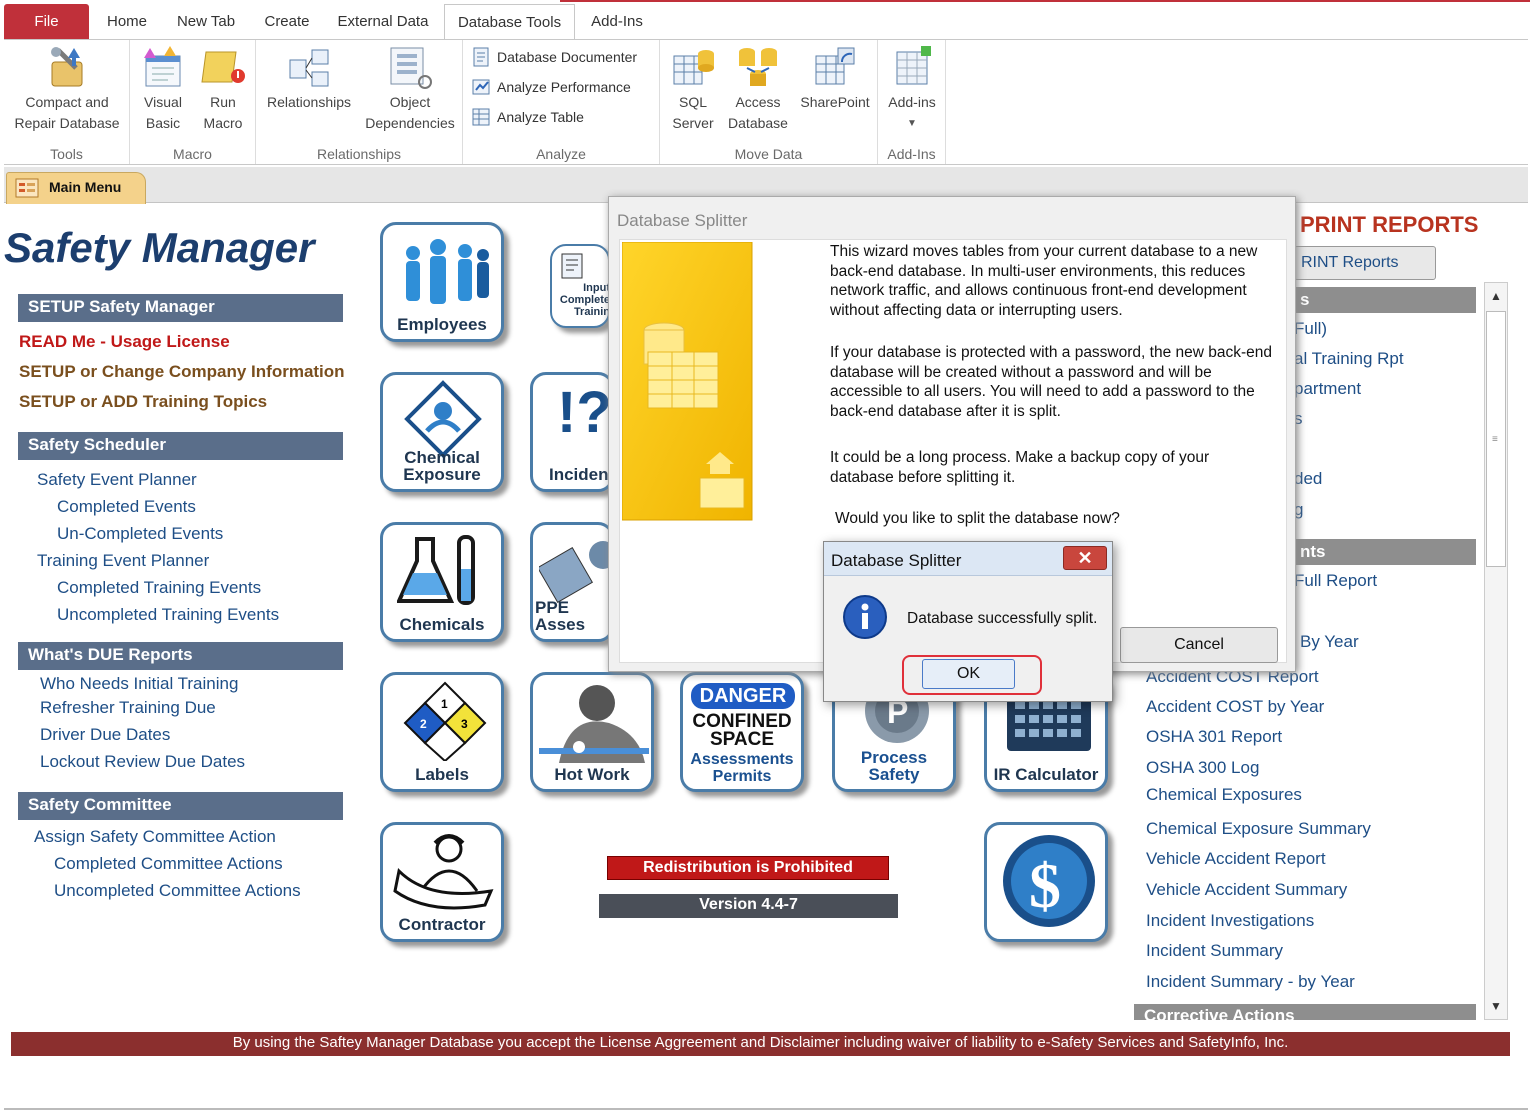 This screenshot has width=1530, height=1113. I want to click on hot-work-tile: Hot Work, so click(592, 732).